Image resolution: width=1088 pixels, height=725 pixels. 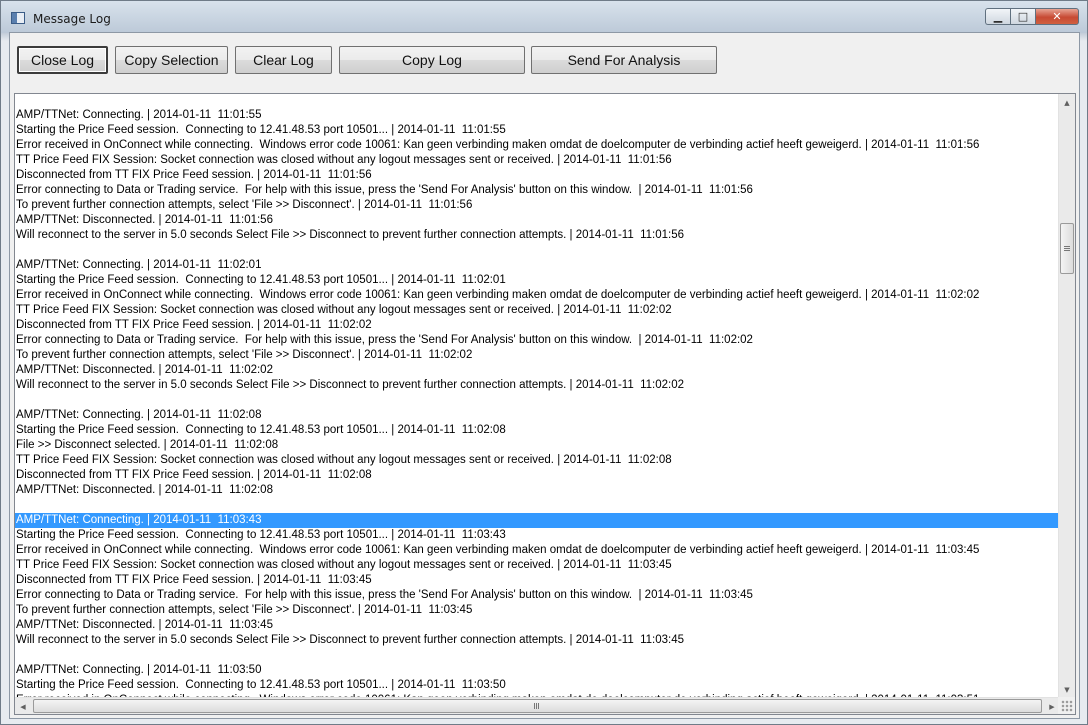 I want to click on vertical-scroll-thumb, so click(x=1067, y=248).